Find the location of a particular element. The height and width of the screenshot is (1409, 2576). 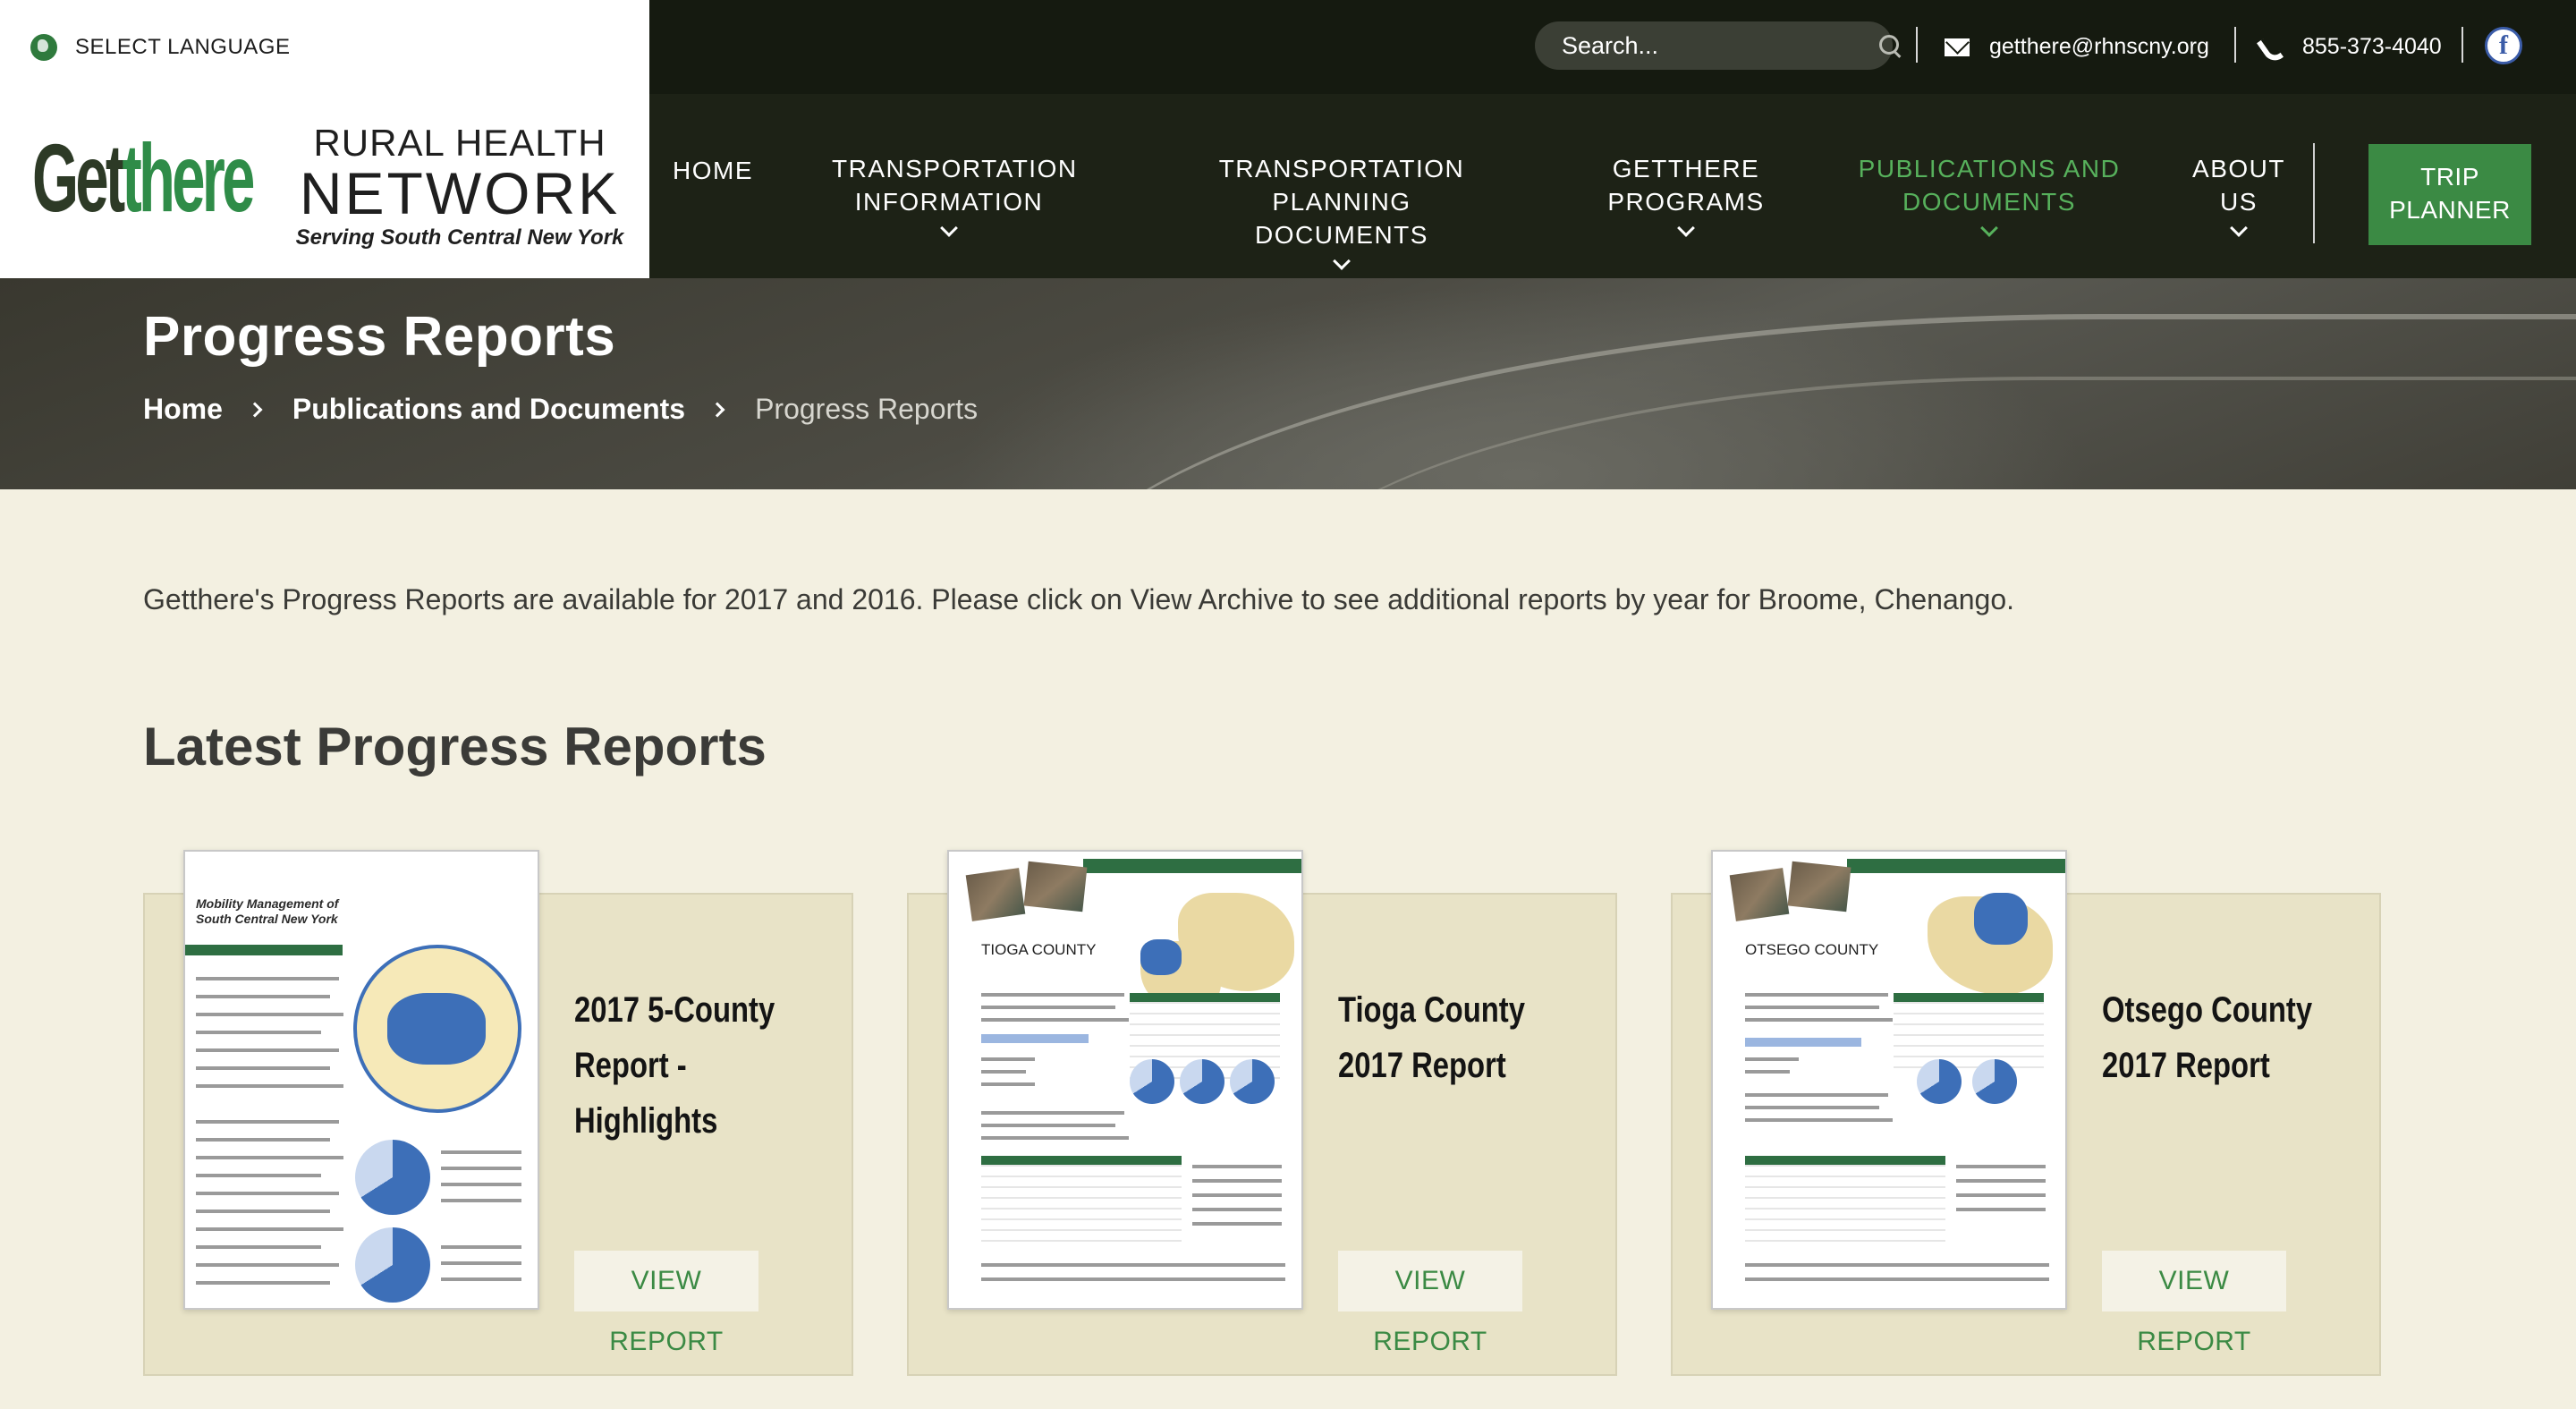

globe-icon is located at coordinates (43, 47).